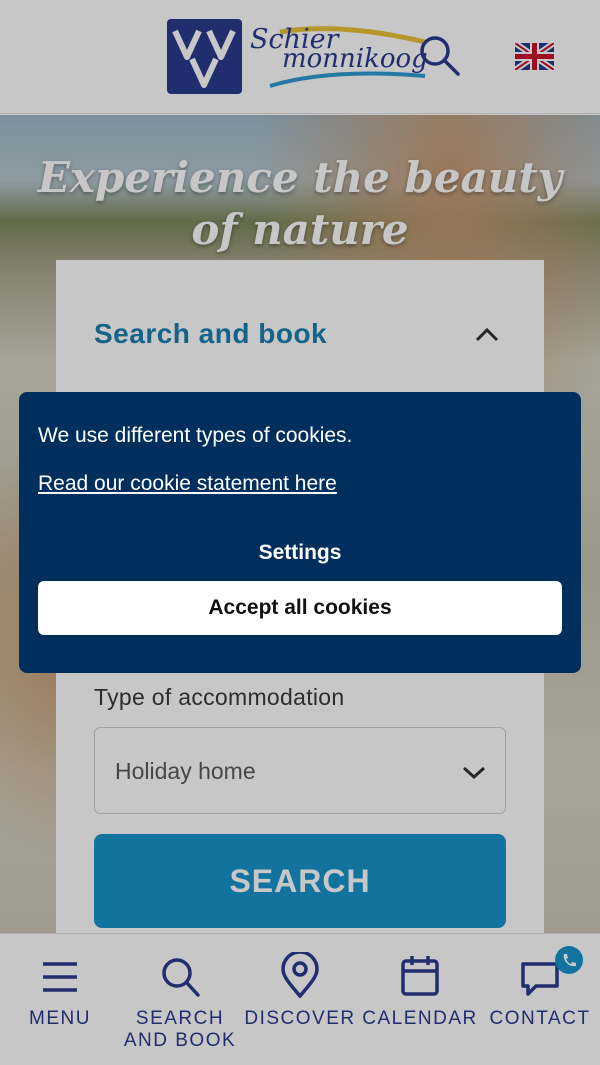 This screenshot has width=600, height=1065. What do you see at coordinates (300, 553) in the screenshot?
I see `cookie-settings-button: Settings` at bounding box center [300, 553].